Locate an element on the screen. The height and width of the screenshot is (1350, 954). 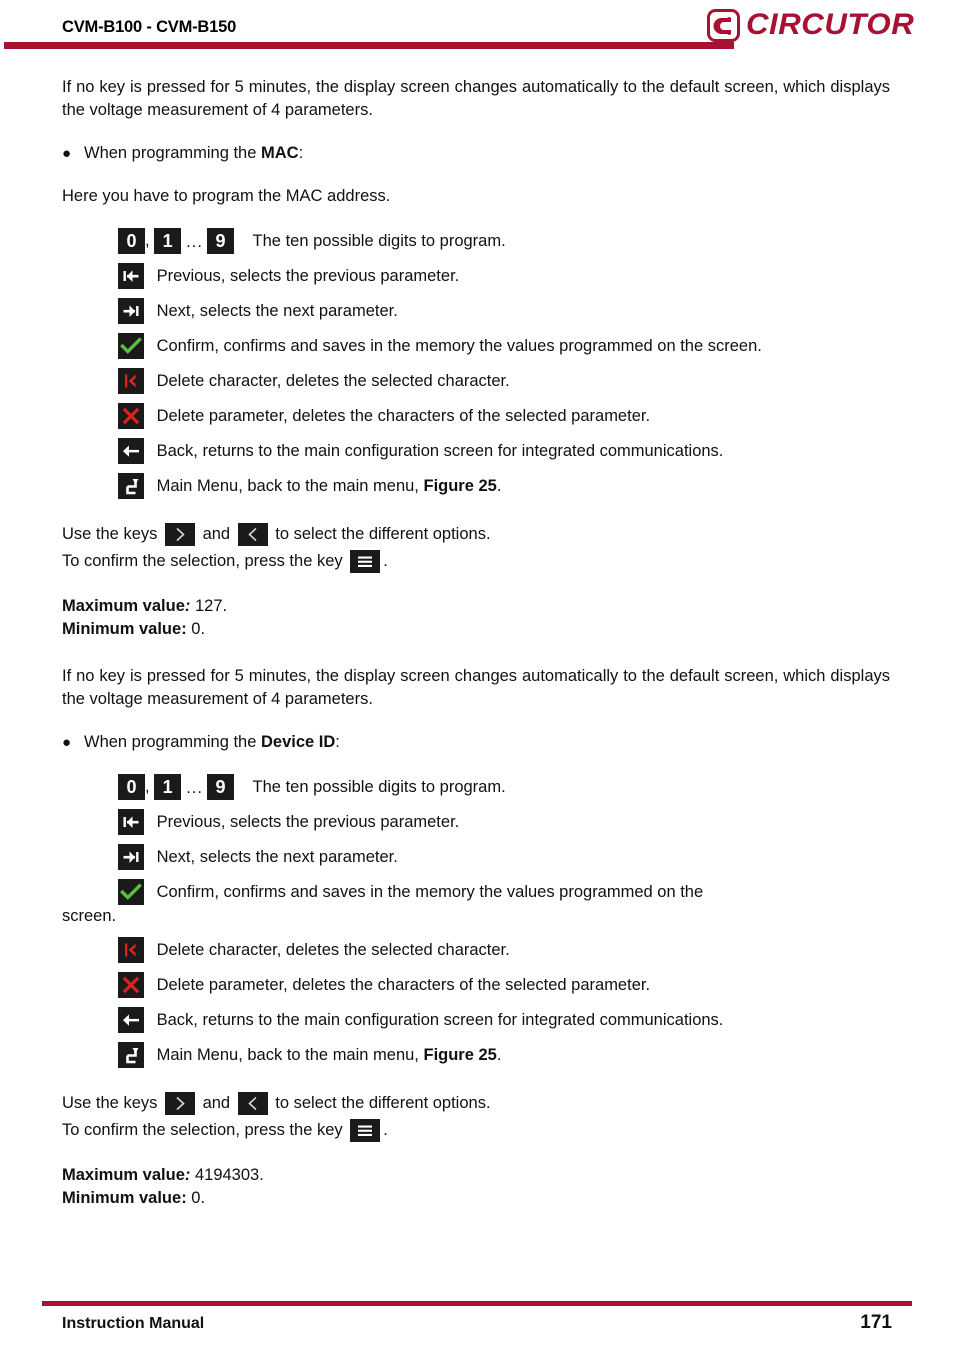
section-2-minimum-value: Minimum value: 0. is located at coordinates (476, 1198).